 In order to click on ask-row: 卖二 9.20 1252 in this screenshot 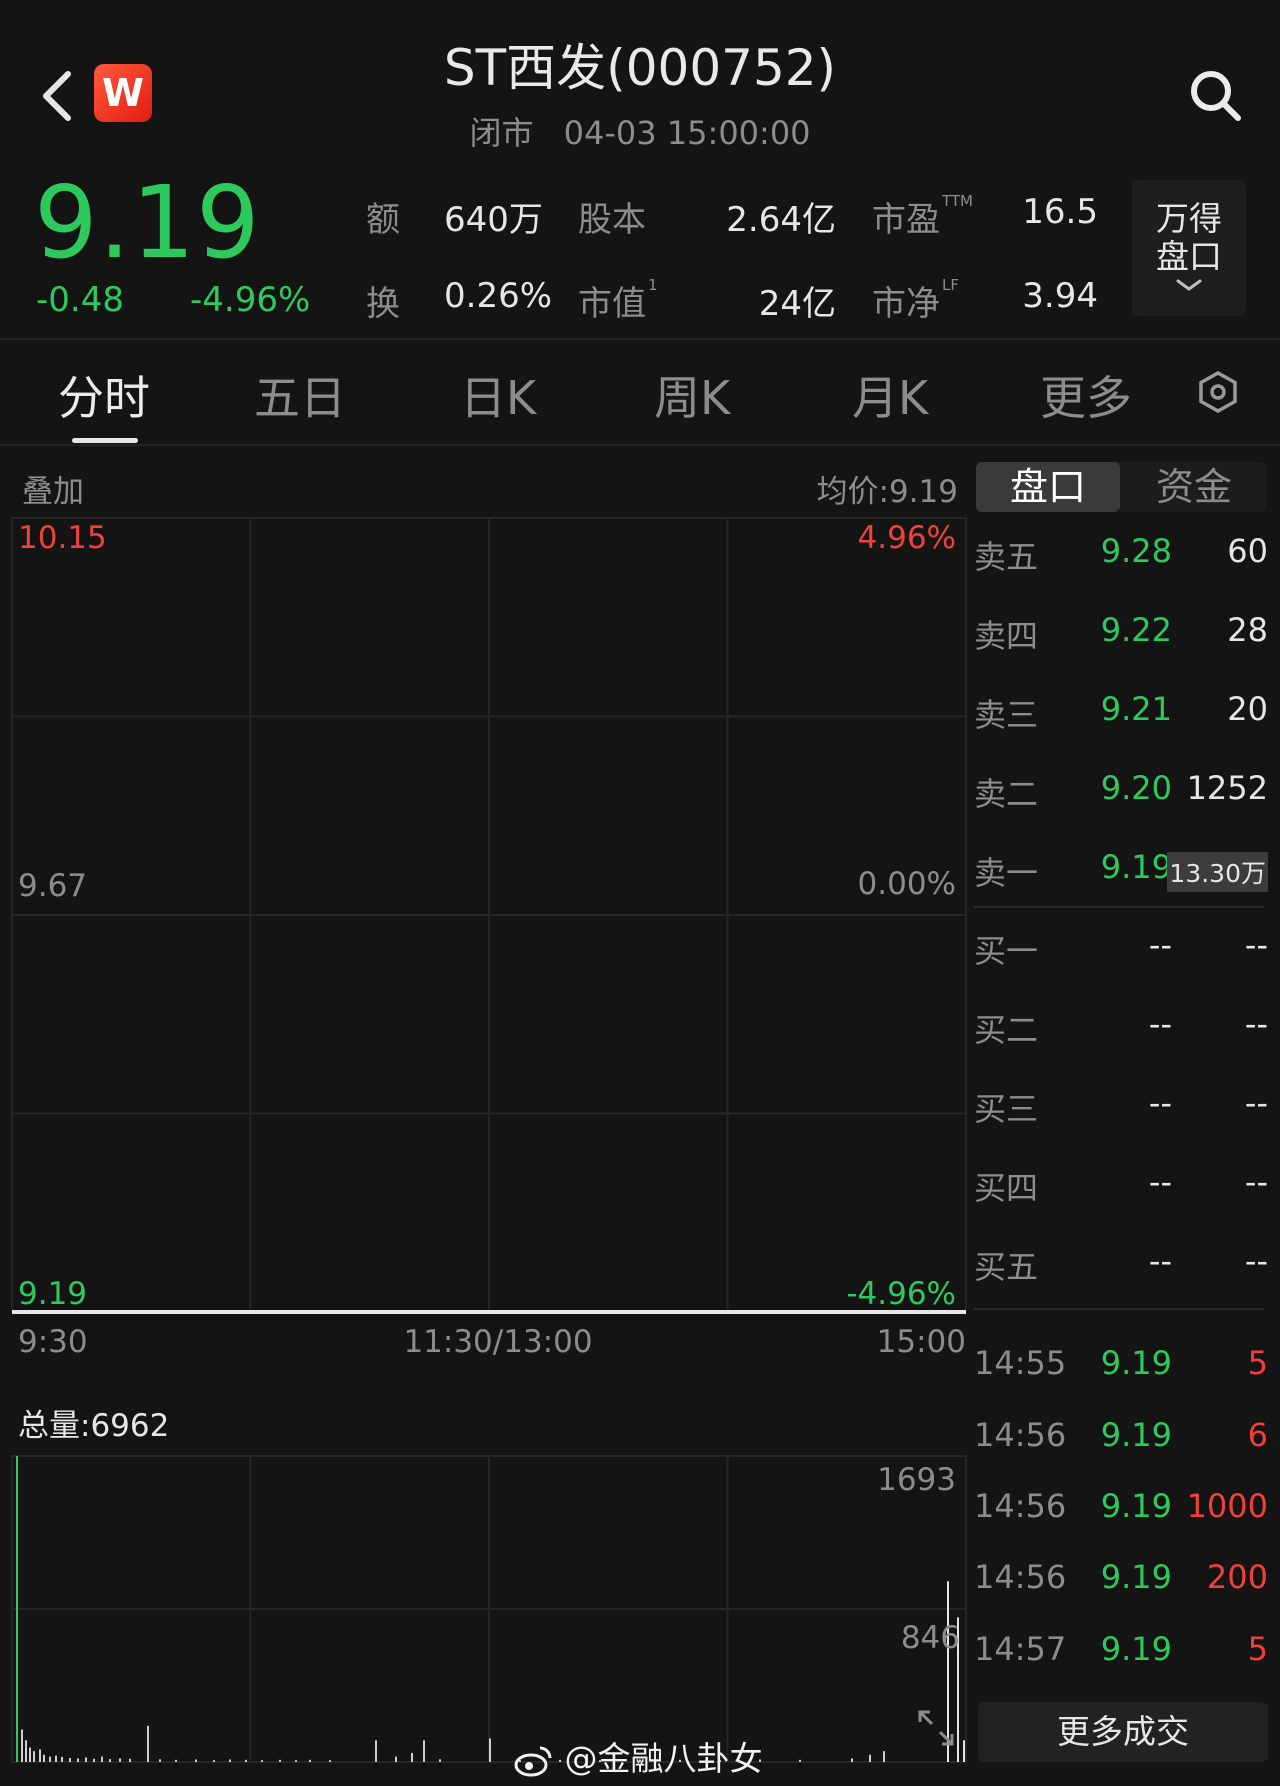, I will do `click(1121, 791)`.